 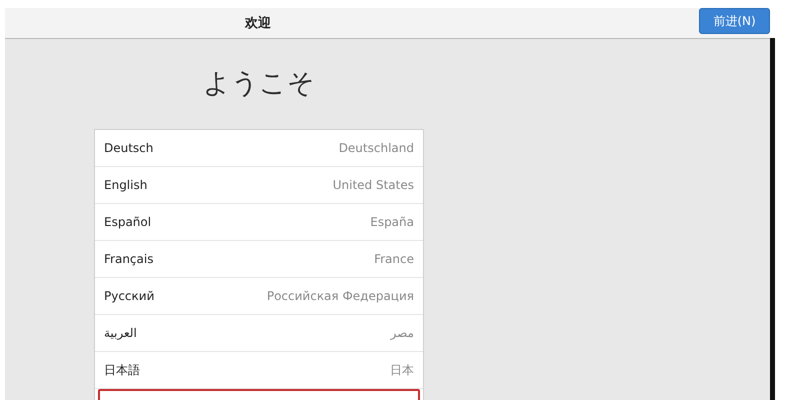 I want to click on welcome-heading: ようこそ, so click(x=259, y=84).